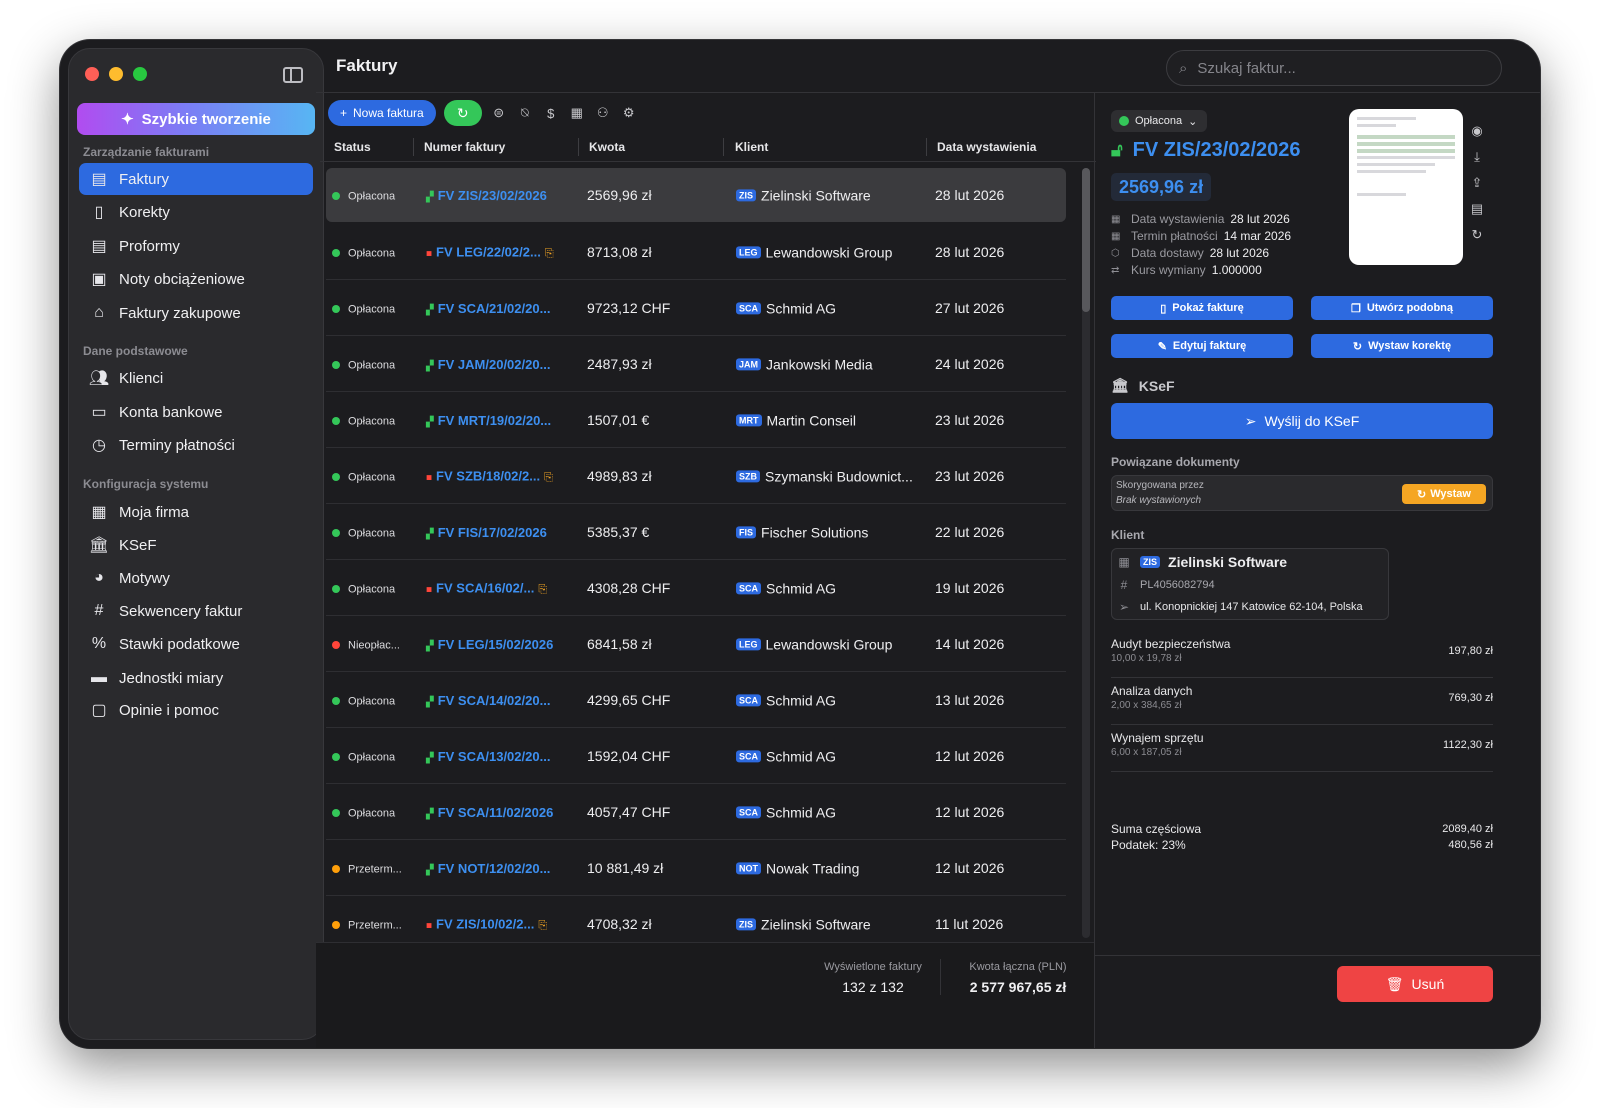 Image resolution: width=1600 pixels, height=1108 pixels. What do you see at coordinates (99, 710) in the screenshot?
I see `help-icon: ▢` at bounding box center [99, 710].